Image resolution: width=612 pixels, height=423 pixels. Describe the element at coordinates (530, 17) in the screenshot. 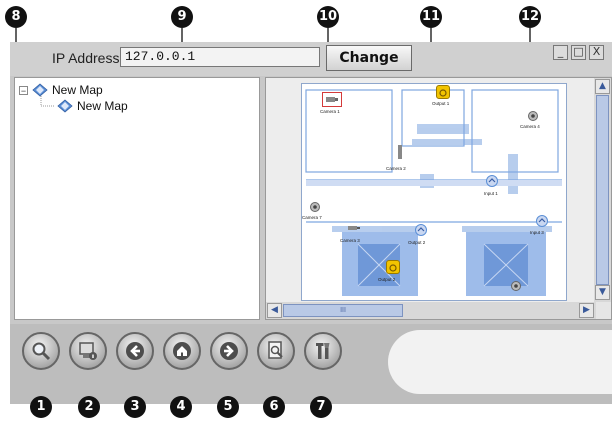

I see `callout-12: 12` at that location.